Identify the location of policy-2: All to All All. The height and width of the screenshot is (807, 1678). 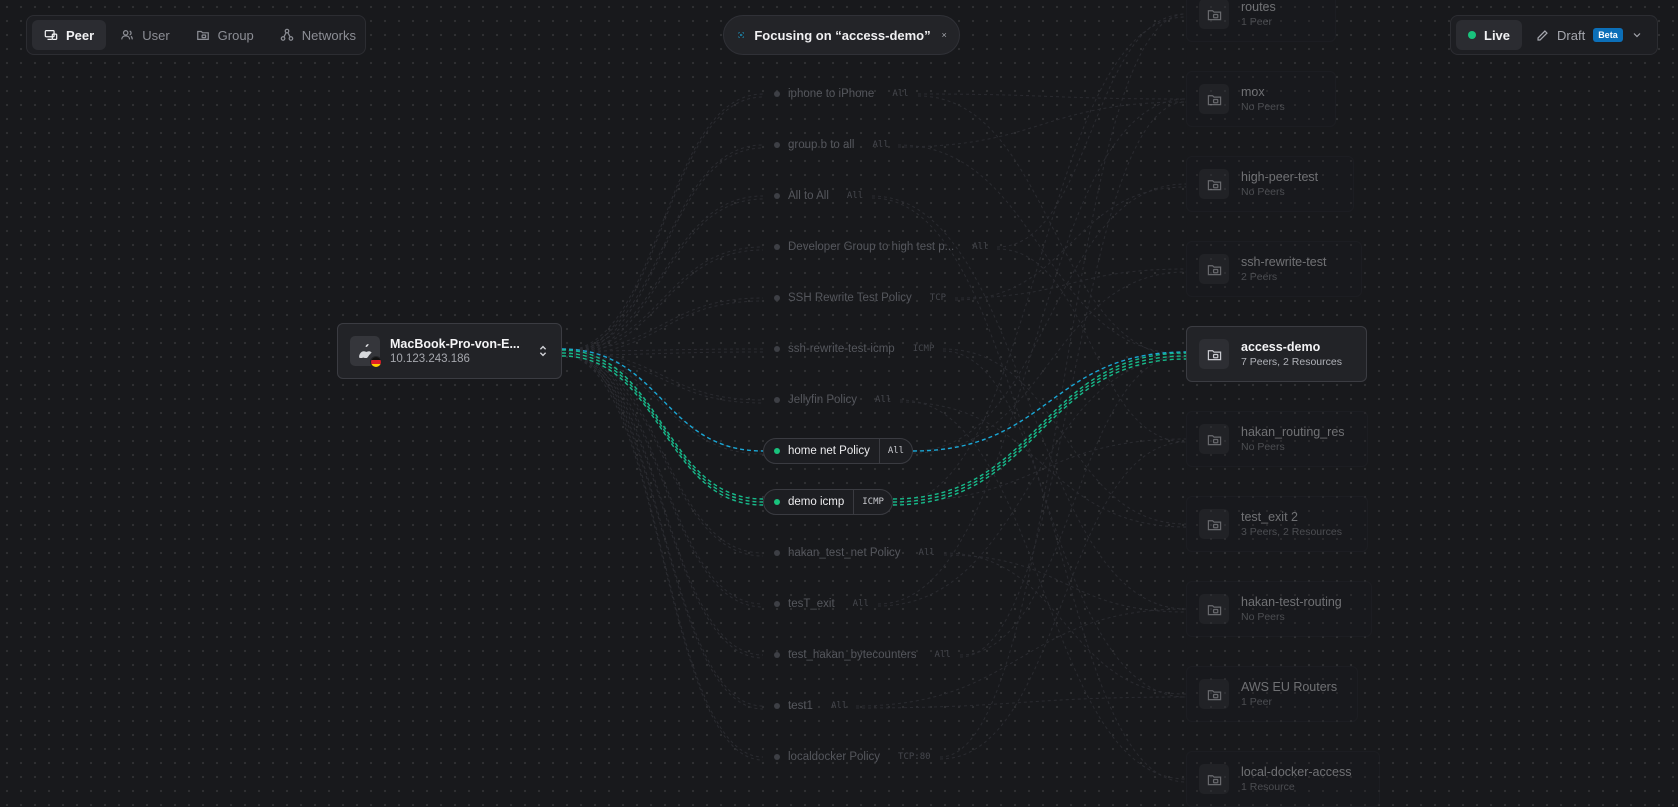
(817, 196).